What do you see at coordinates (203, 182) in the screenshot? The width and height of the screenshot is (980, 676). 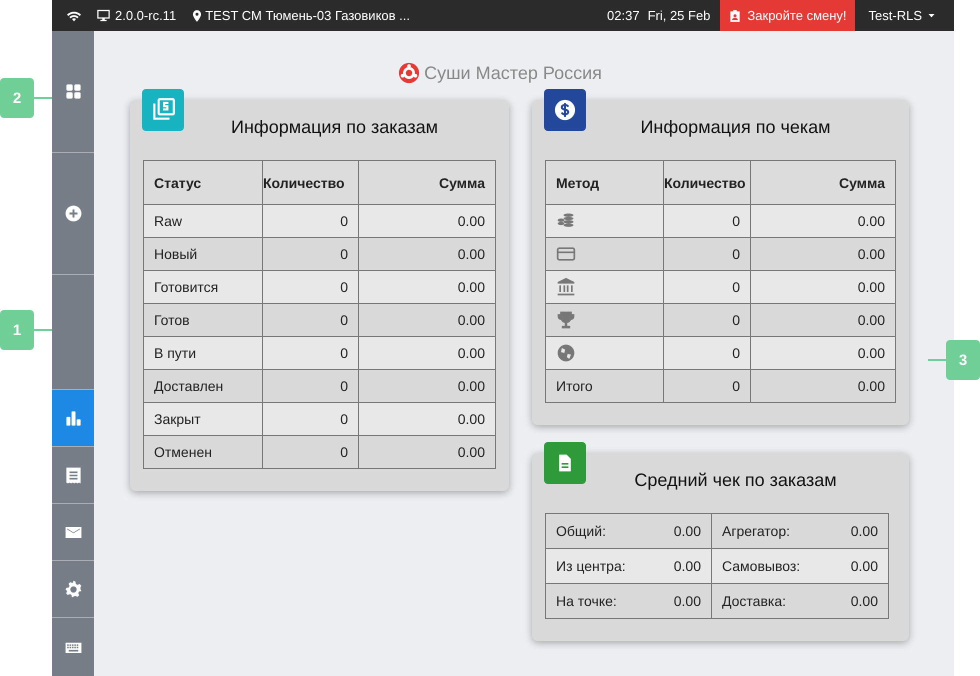 I see `column-header: Статус` at bounding box center [203, 182].